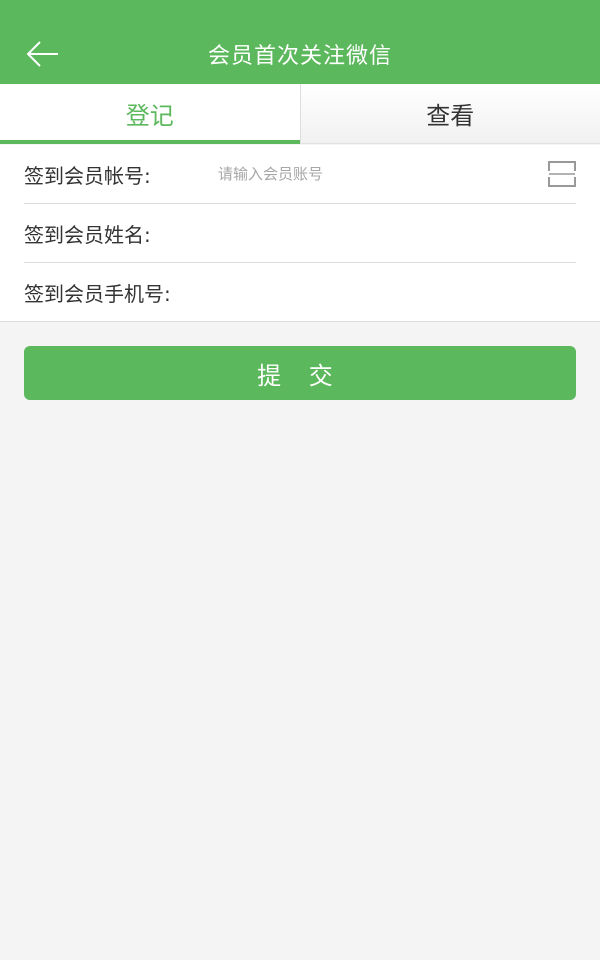  I want to click on phone-input, so click(368, 292).